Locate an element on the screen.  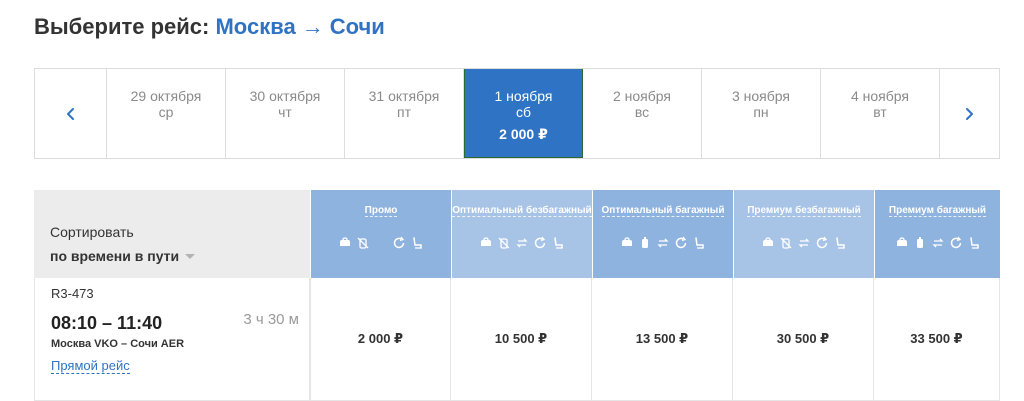
prev-dates-button is located at coordinates (71, 113).